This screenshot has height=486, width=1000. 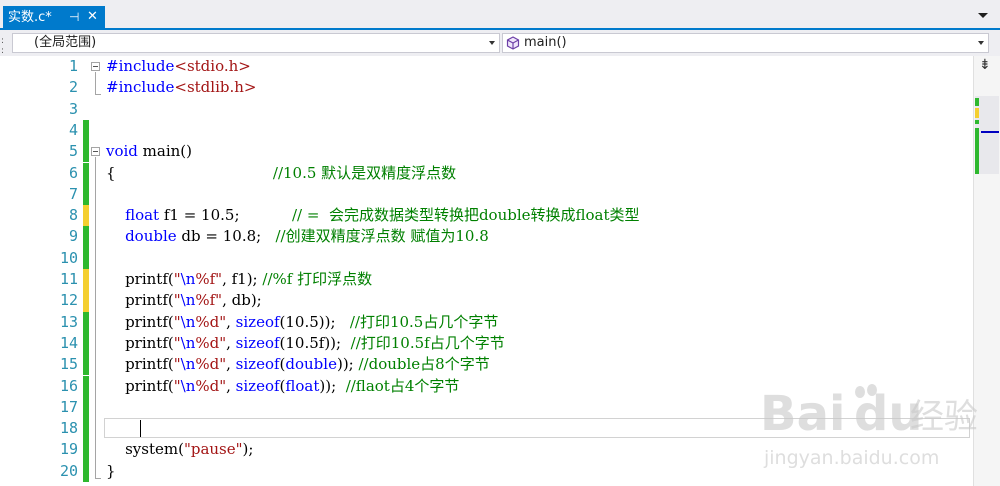 I want to click on splitter-icon: ⇟, so click(x=985, y=65).